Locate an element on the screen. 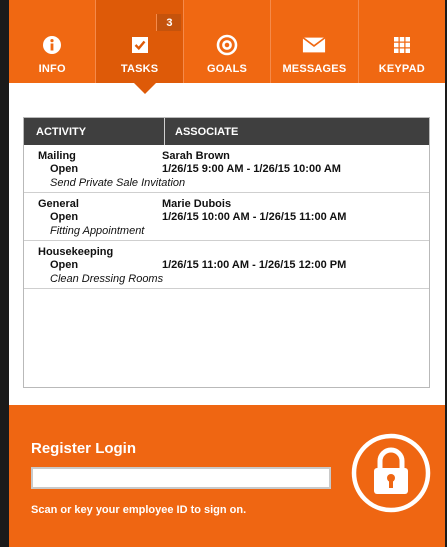  table-header: ACTIVITY ASSOCIATE is located at coordinates (226, 131).